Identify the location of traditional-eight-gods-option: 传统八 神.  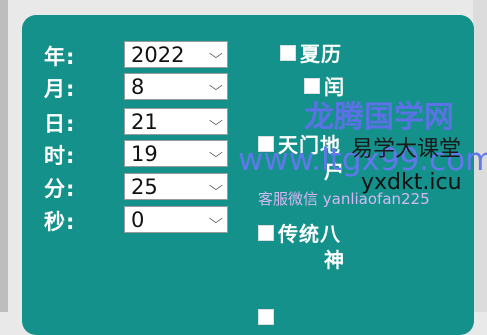
(301, 247).